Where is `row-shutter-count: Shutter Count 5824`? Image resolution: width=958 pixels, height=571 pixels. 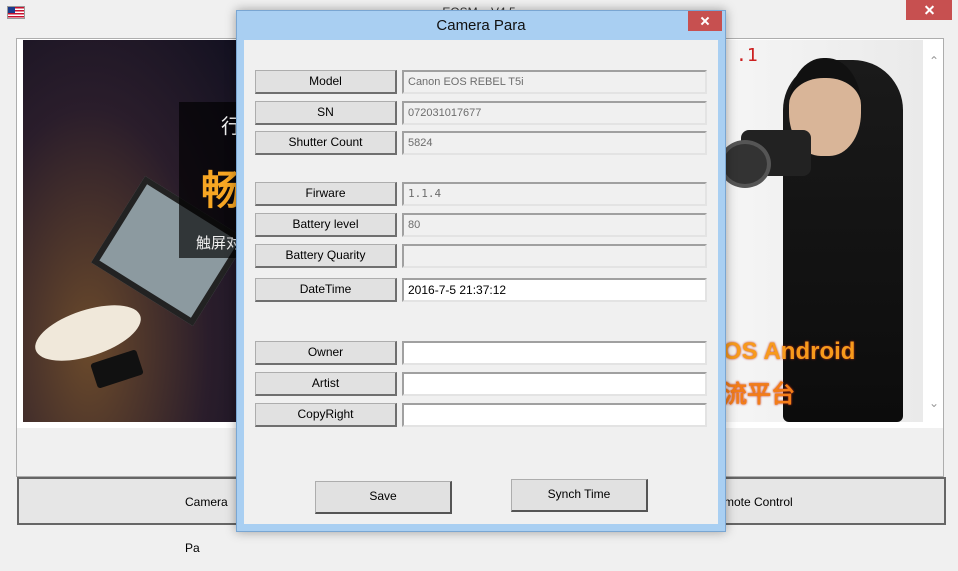 row-shutter-count: Shutter Count 5824 is located at coordinates (481, 143).